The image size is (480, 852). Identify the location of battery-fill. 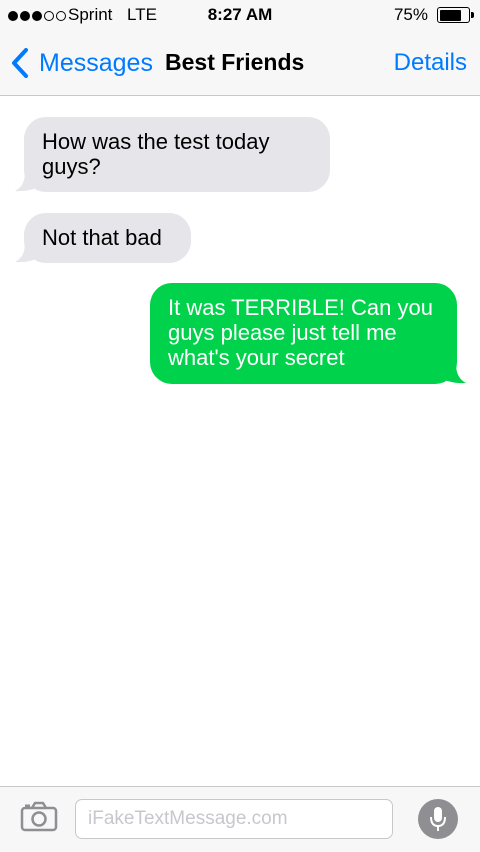
(450, 15).